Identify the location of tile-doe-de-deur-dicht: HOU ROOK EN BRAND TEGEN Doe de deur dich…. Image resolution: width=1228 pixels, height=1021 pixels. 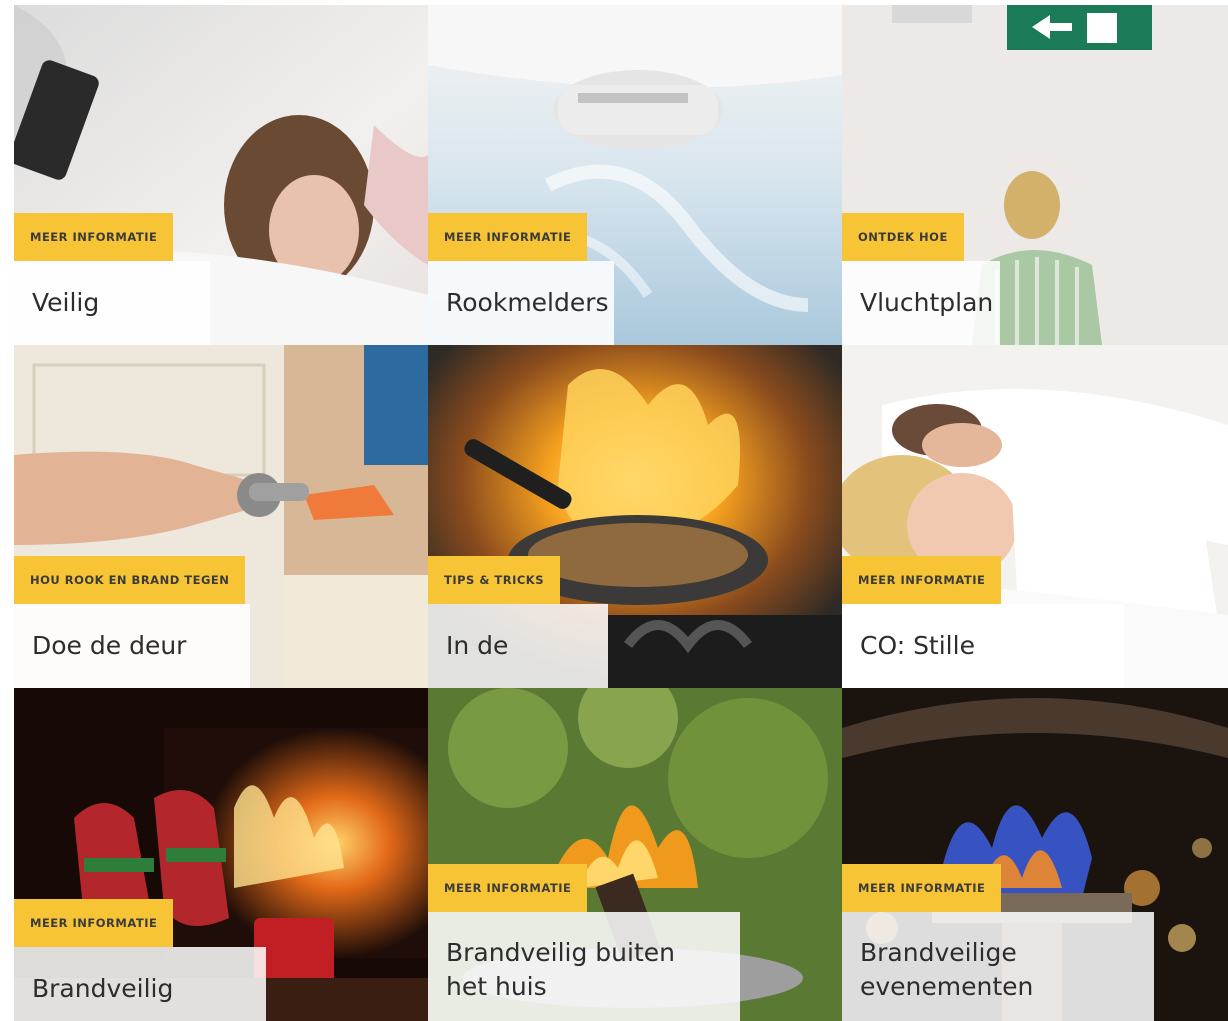
(221, 516).